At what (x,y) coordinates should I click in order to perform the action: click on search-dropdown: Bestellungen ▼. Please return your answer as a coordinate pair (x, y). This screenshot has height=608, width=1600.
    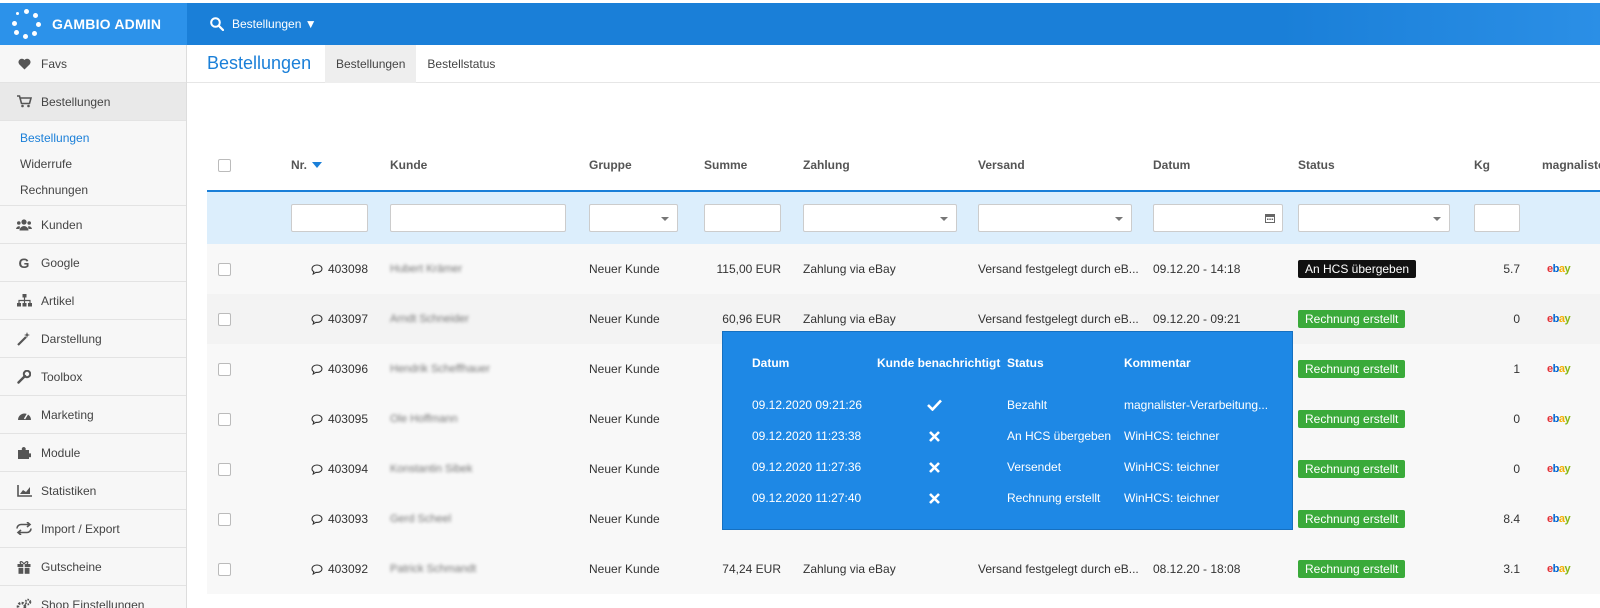
    Looking at the image, I should click on (263, 24).